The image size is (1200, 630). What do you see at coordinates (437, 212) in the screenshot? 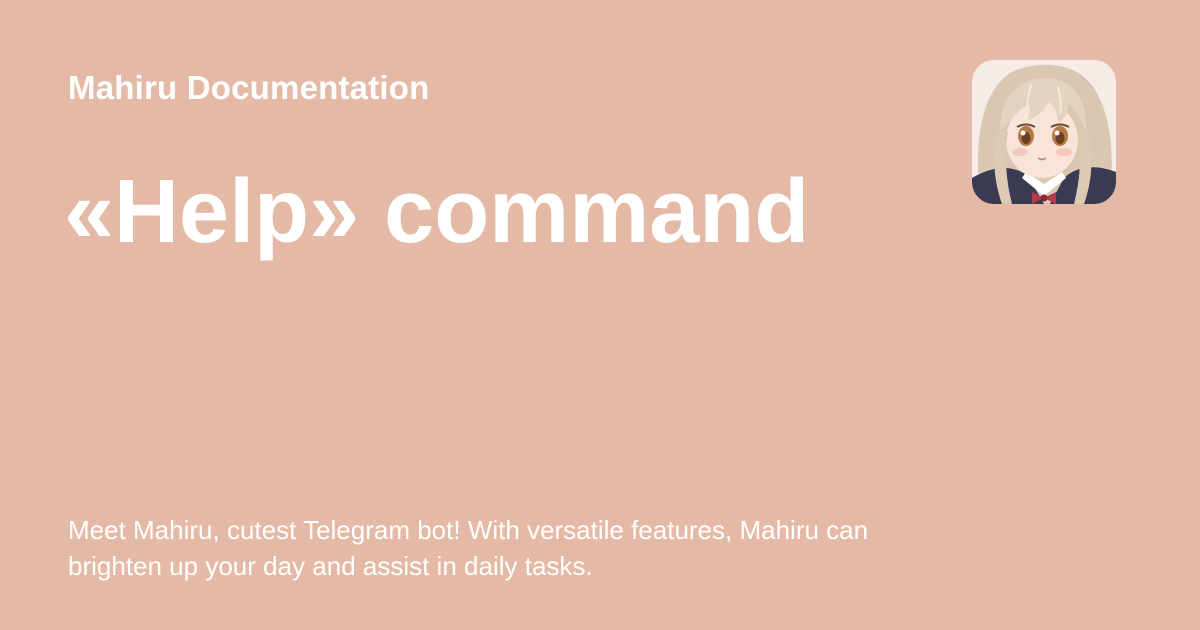
I see `page-title: «Help» command` at bounding box center [437, 212].